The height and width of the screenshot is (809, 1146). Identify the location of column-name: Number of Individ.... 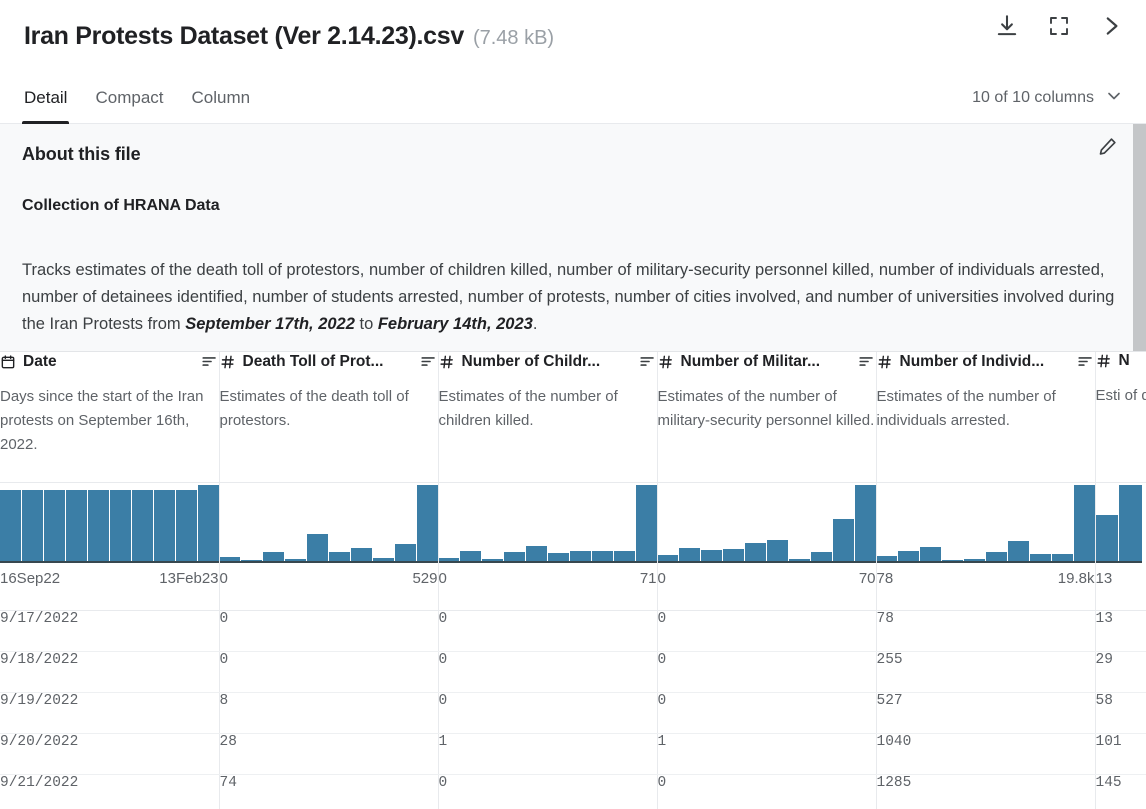
(972, 361).